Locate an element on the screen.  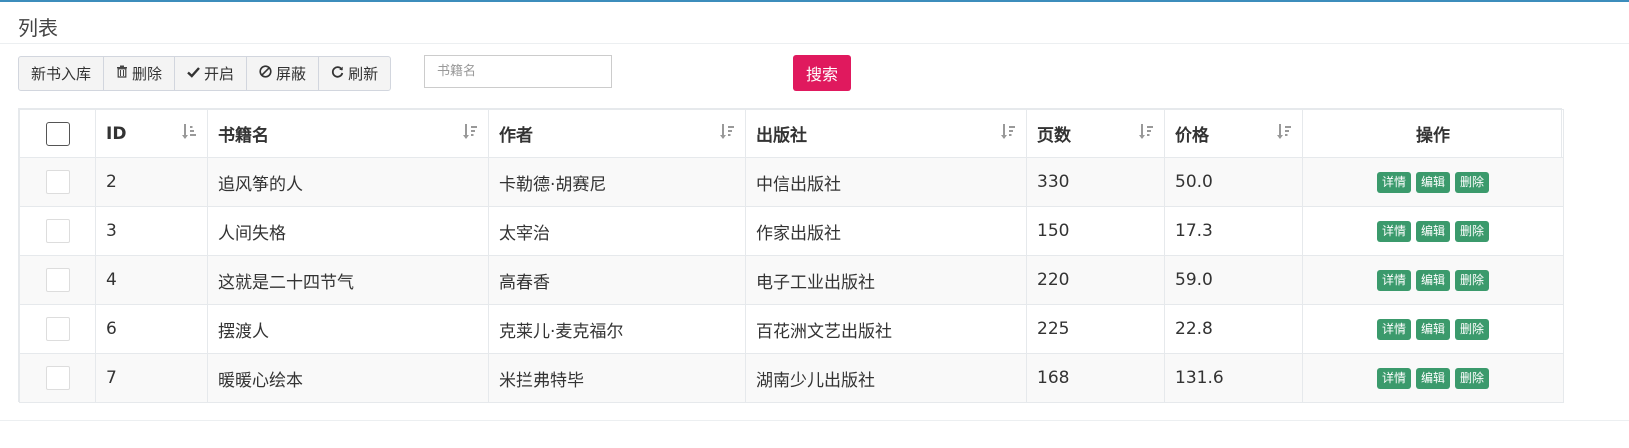
cell-author: 卡勒德·胡赛尼 is located at coordinates (617, 182).